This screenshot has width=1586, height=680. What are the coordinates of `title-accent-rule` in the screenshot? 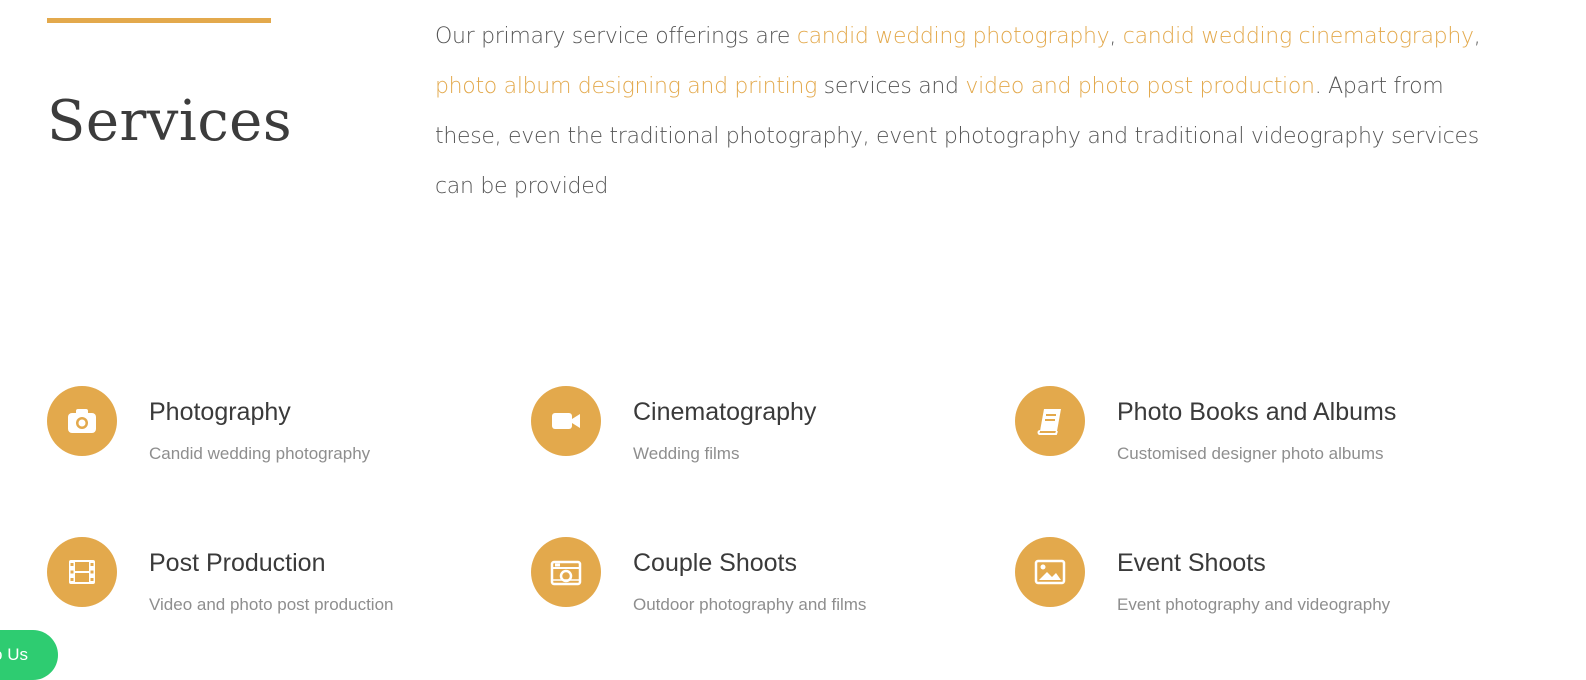 It's located at (159, 20).